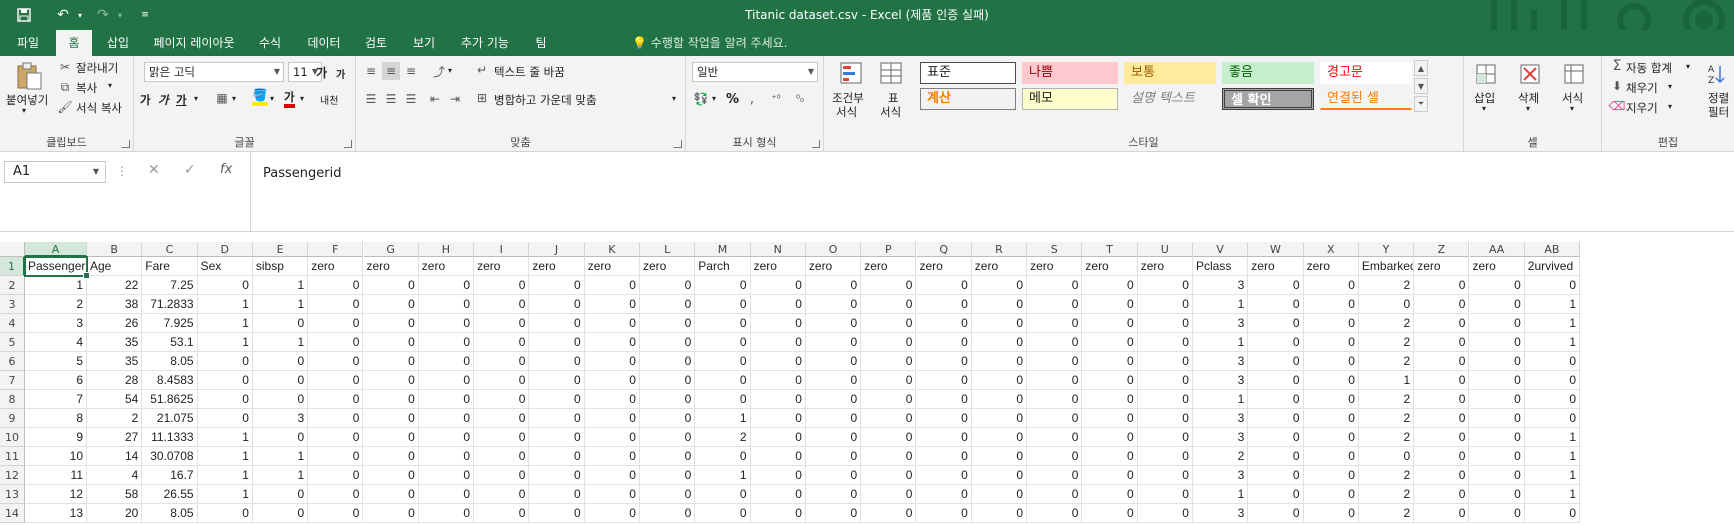 The height and width of the screenshot is (525, 1734). Describe the element at coordinates (99, 108) in the screenshot. I see `format-painter-button: 서식 복사` at that location.